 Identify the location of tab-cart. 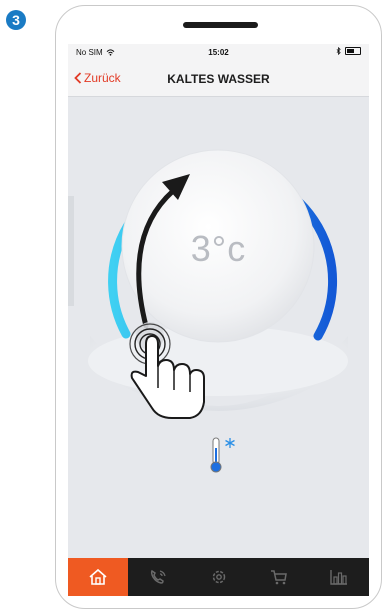
(279, 577).